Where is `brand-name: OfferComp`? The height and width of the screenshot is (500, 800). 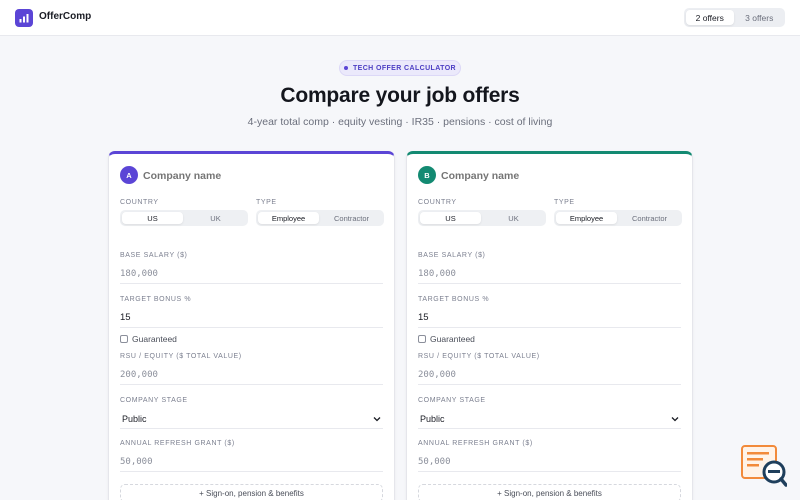
brand-name: OfferComp is located at coordinates (65, 16).